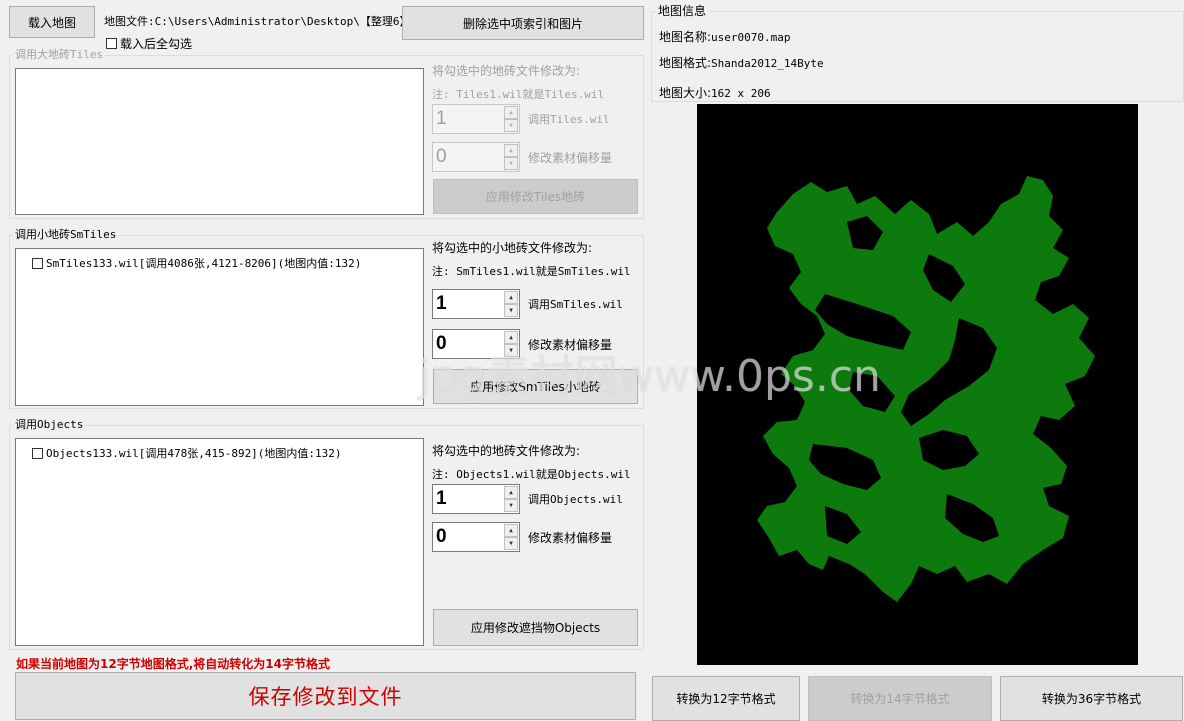  Describe the element at coordinates (506, 451) in the screenshot. I see `objects-modify-label: 将勾选中的地砖文件修改为:` at that location.